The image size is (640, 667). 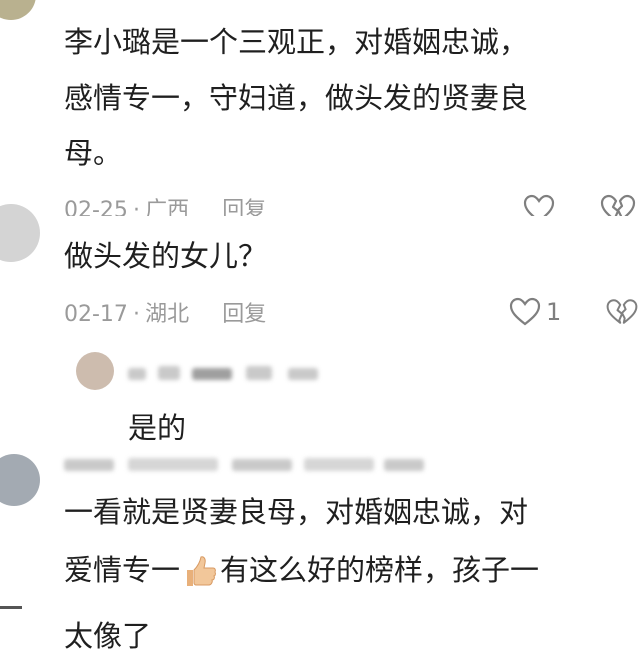 I want to click on comment-2-reply-button: 回复, so click(x=244, y=314).